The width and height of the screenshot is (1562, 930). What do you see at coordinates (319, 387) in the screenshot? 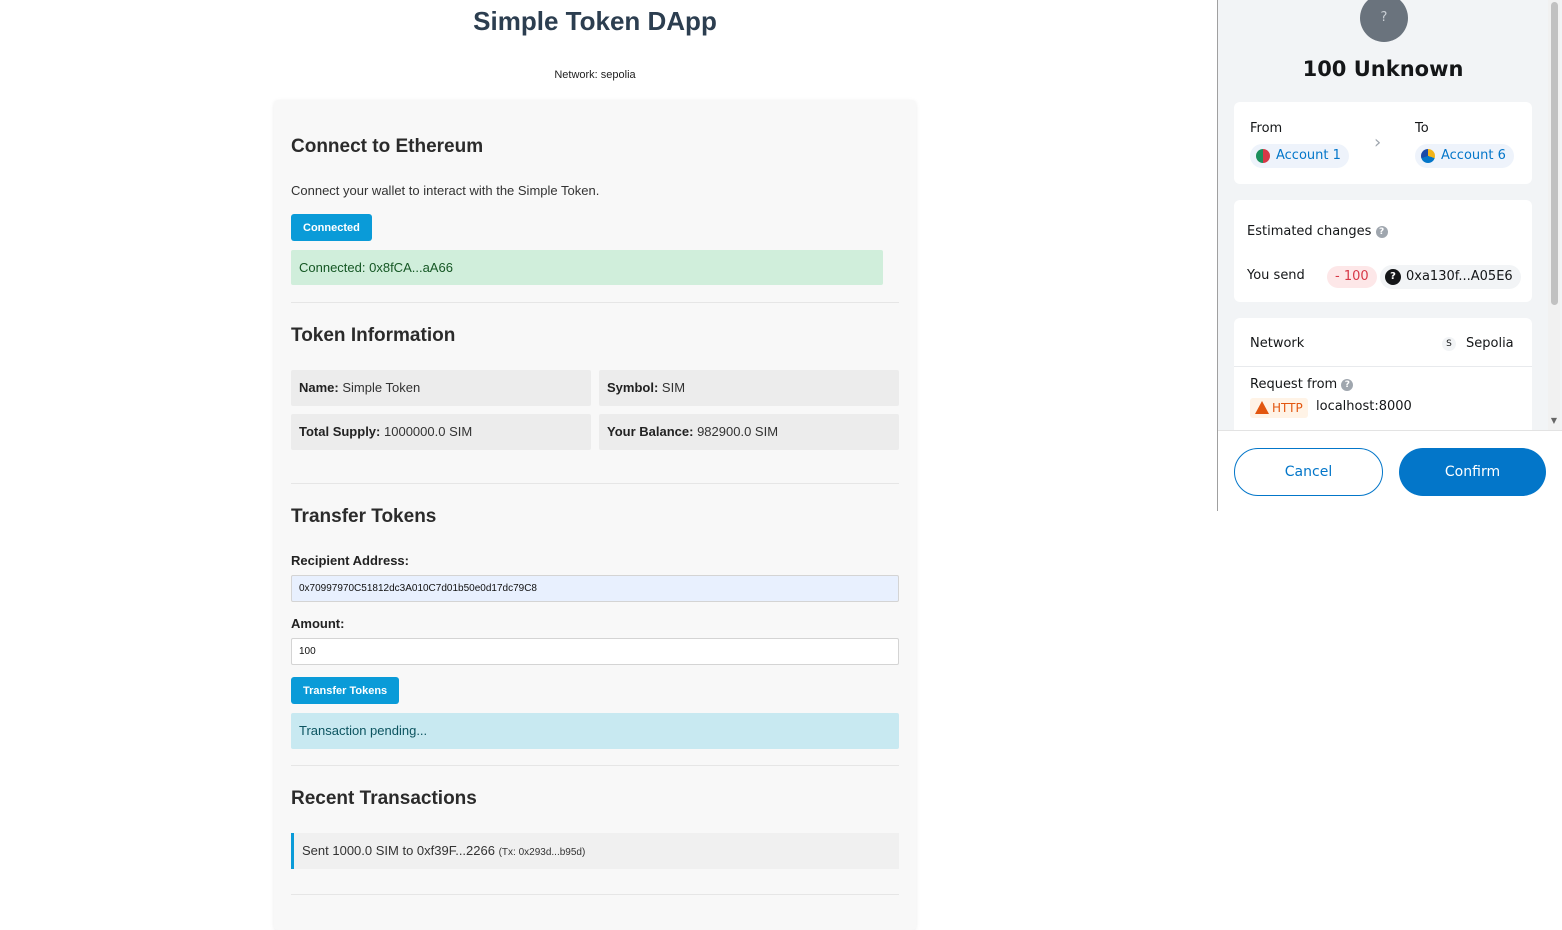
I see `token-name-label: Name:` at bounding box center [319, 387].